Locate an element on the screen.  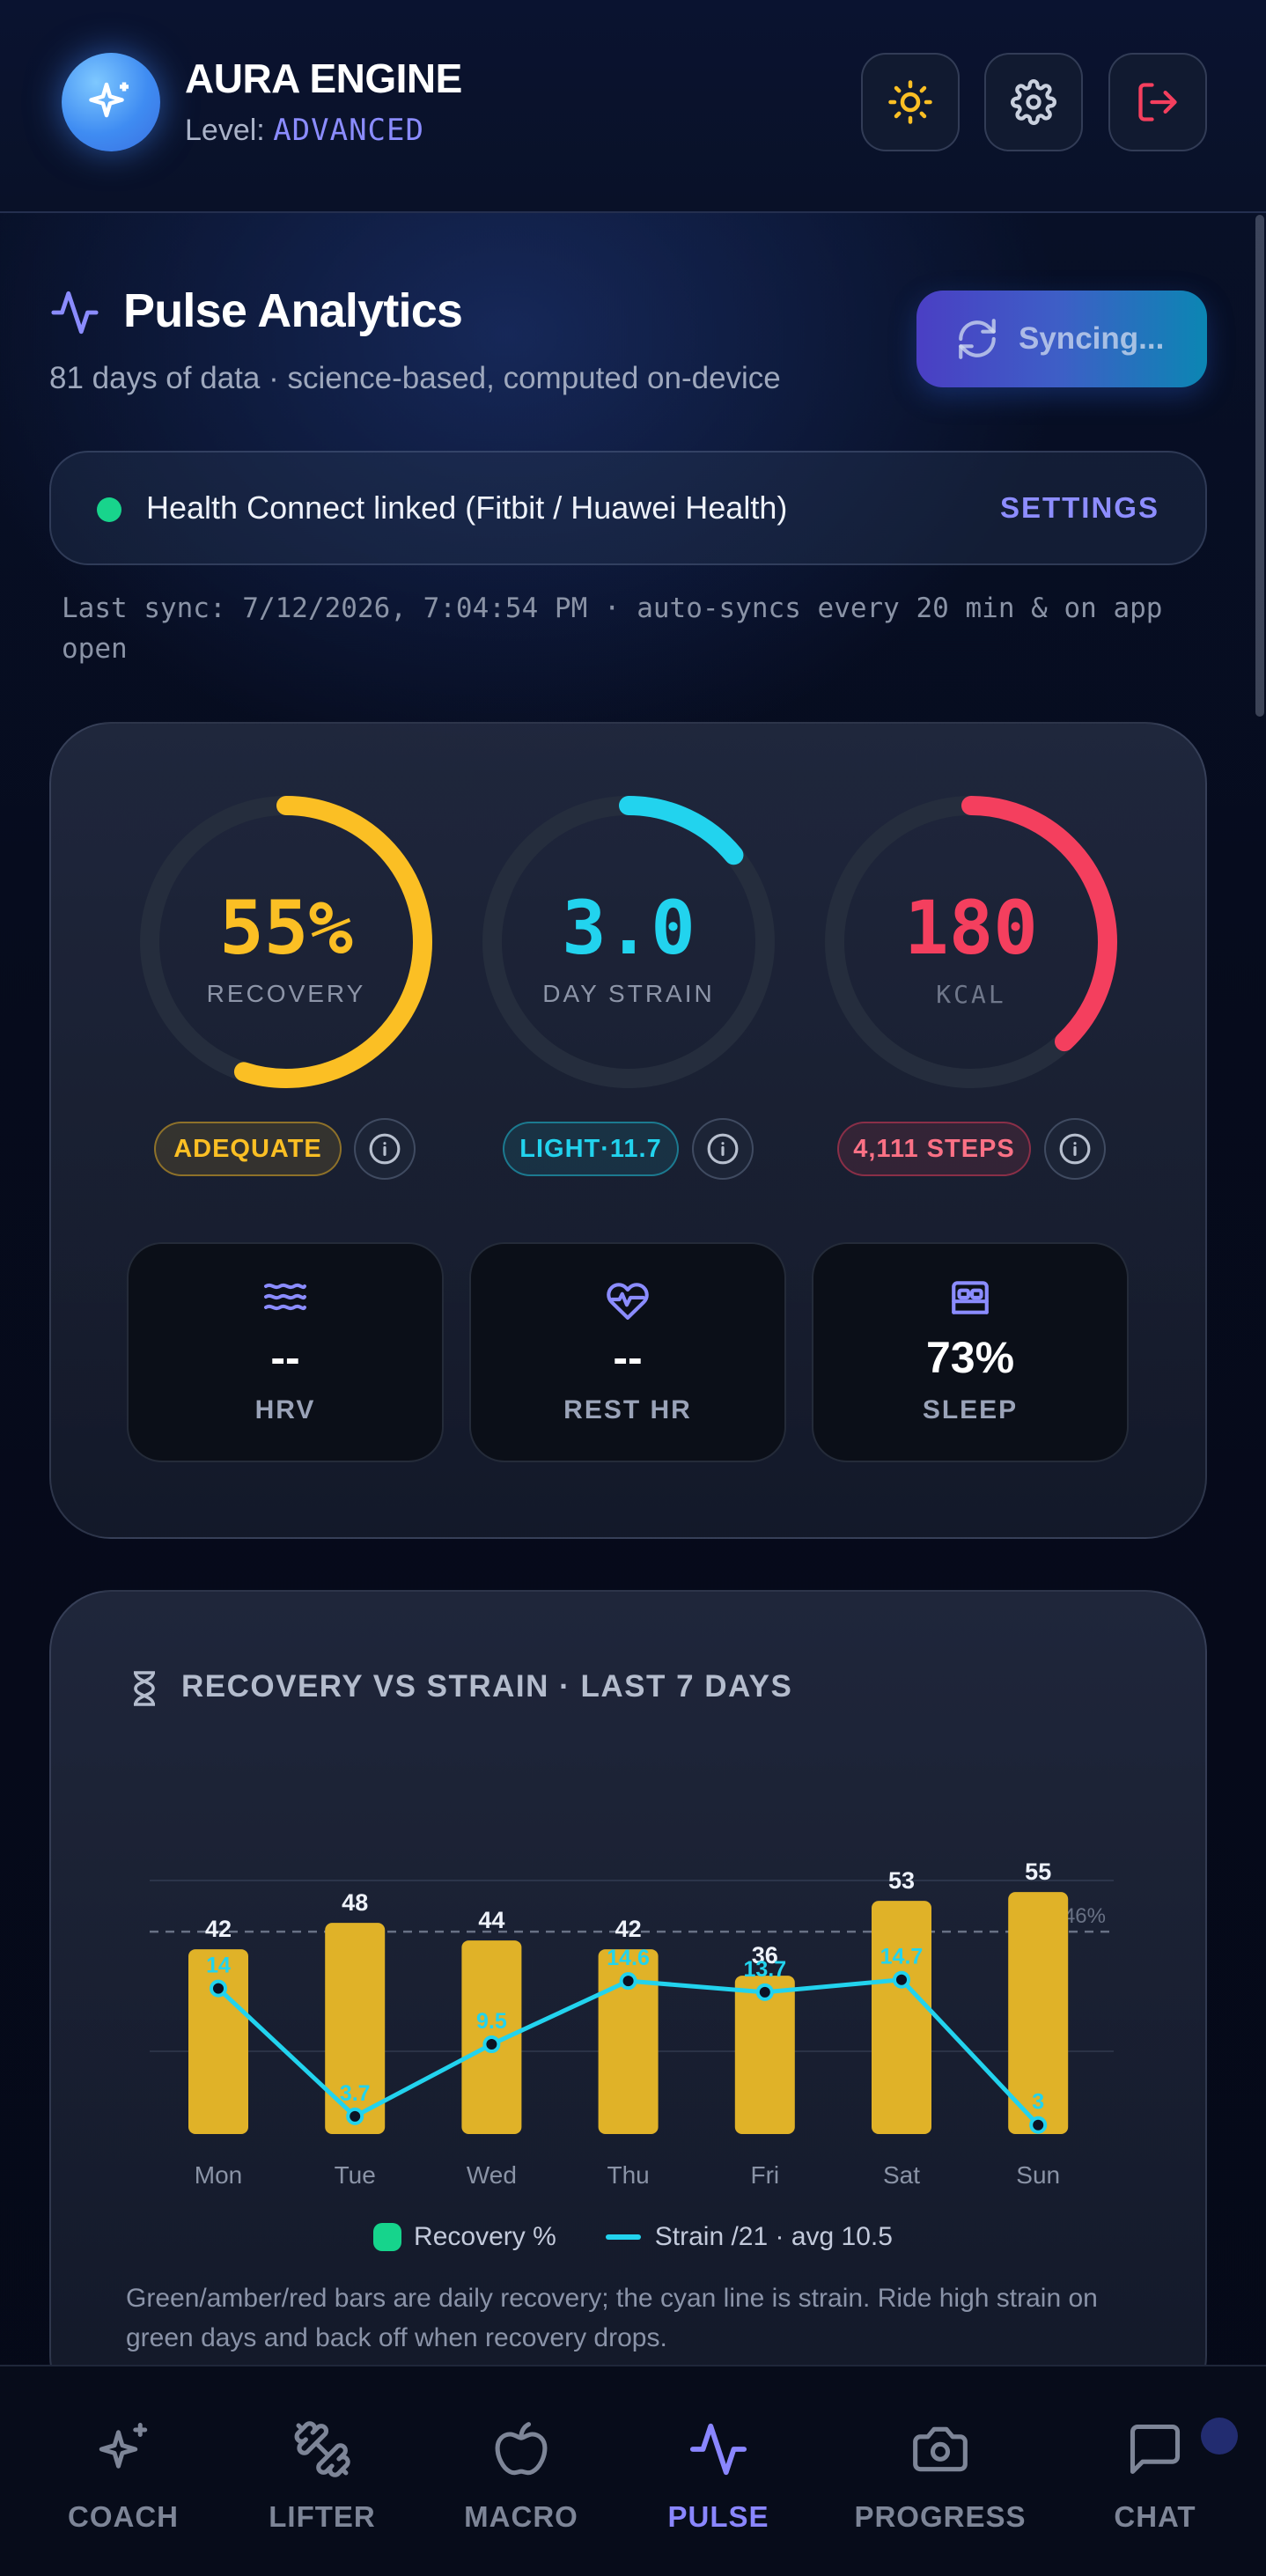
chart-legend: Recovery % Strain /21 · avg 10.5 is located at coordinates (633, 2237).